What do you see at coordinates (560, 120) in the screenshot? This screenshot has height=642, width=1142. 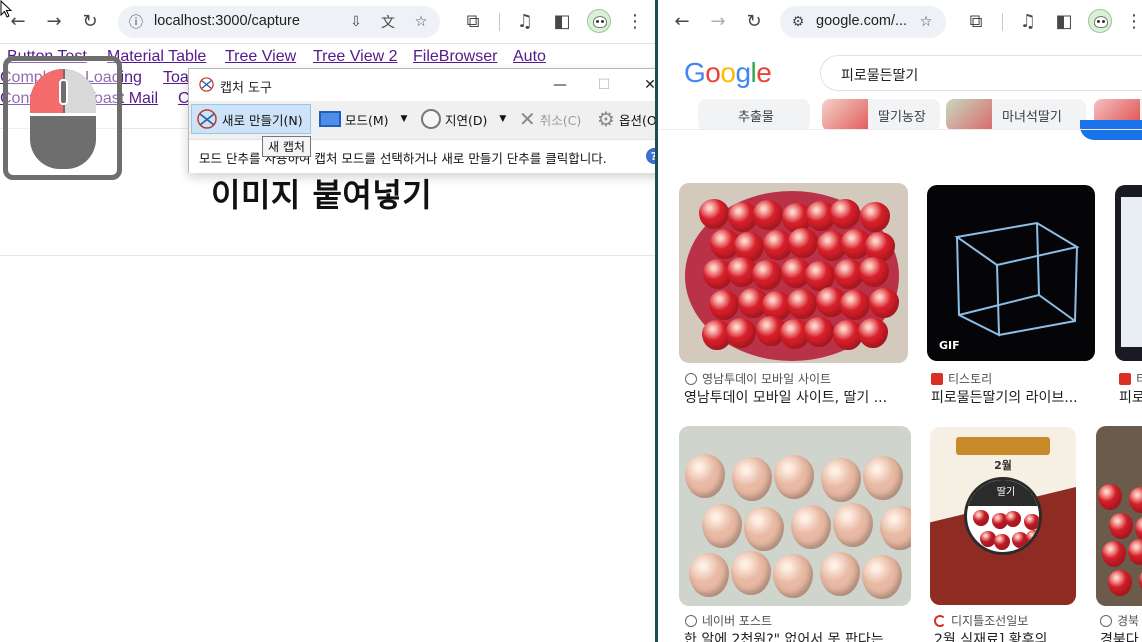 I see `cancel-label: 취소(C)` at bounding box center [560, 120].